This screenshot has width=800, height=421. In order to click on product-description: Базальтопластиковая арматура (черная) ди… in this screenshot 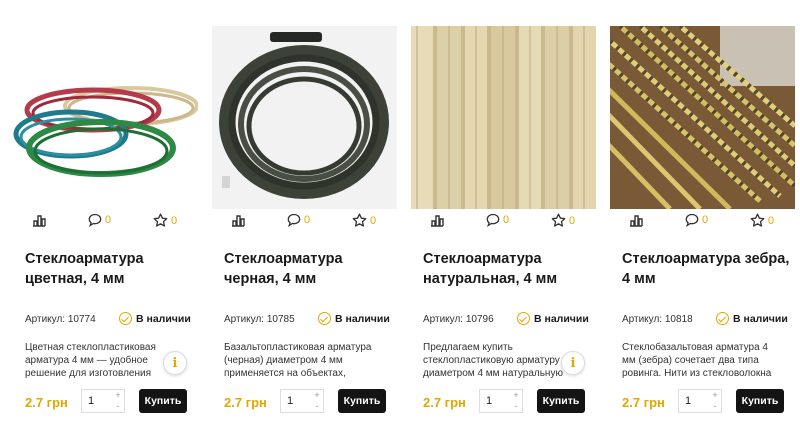, I will do `click(298, 360)`.